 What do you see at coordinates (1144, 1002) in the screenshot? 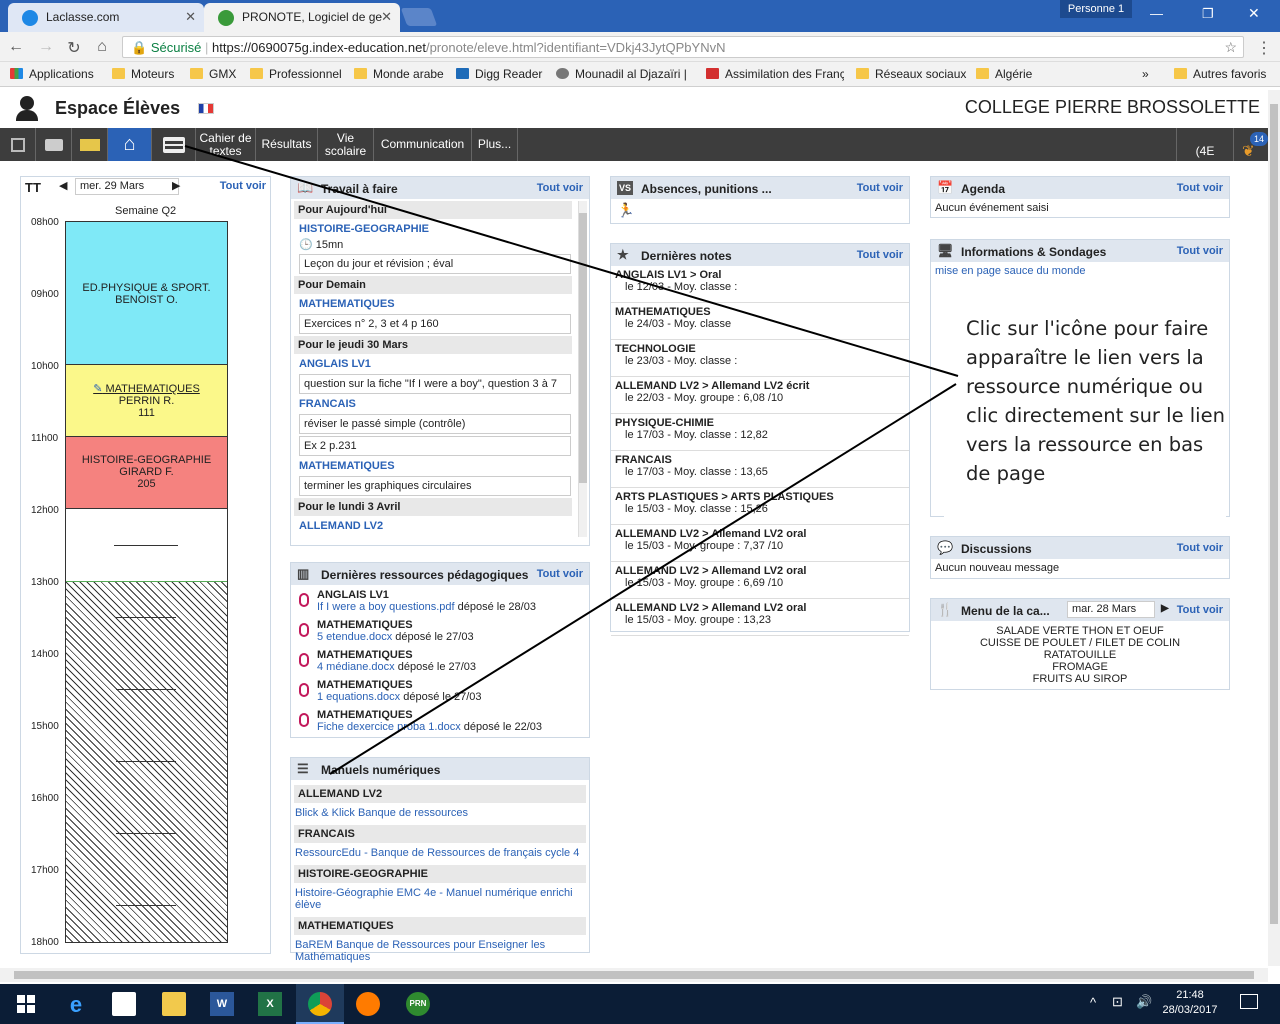
I see `volume-icon: 🔊` at bounding box center [1144, 1002].